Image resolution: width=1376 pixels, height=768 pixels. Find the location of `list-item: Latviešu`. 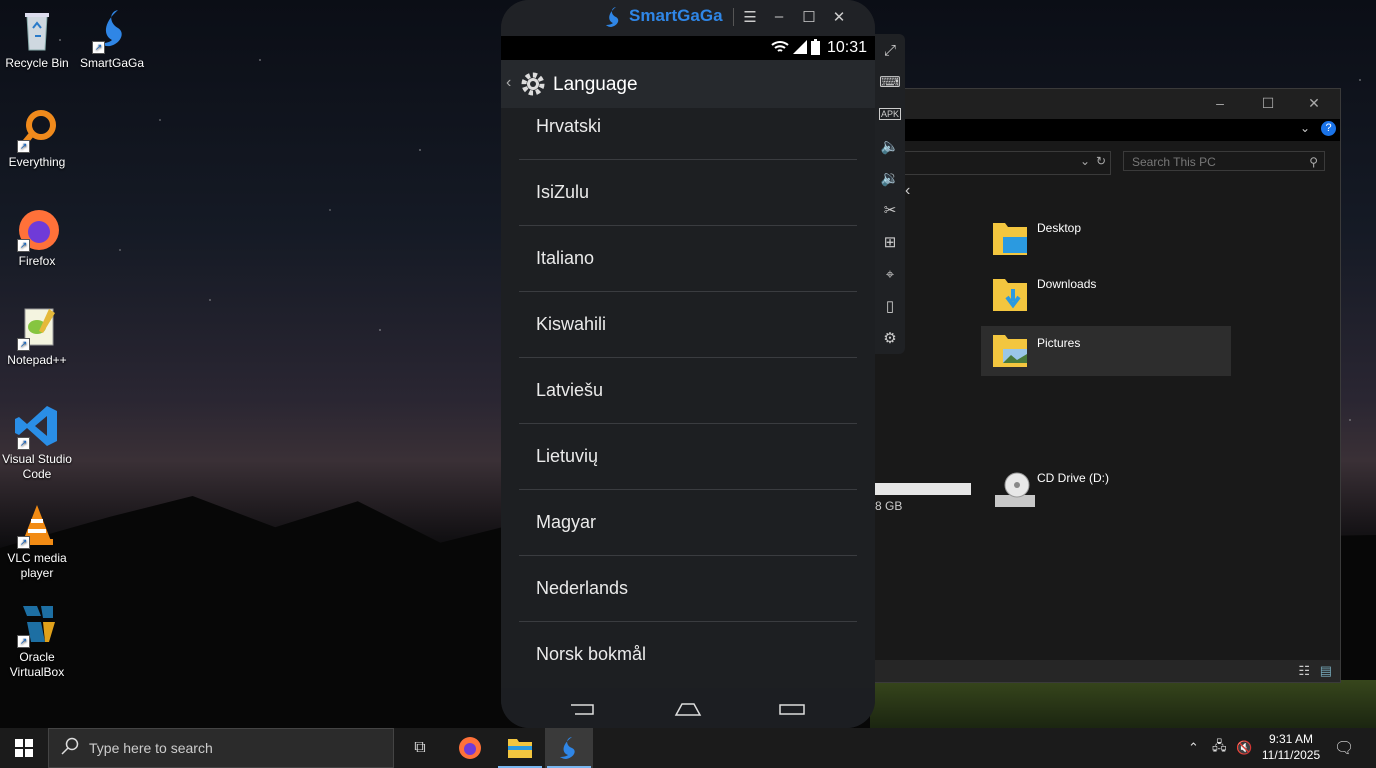

list-item: Latviešu is located at coordinates (688, 391).